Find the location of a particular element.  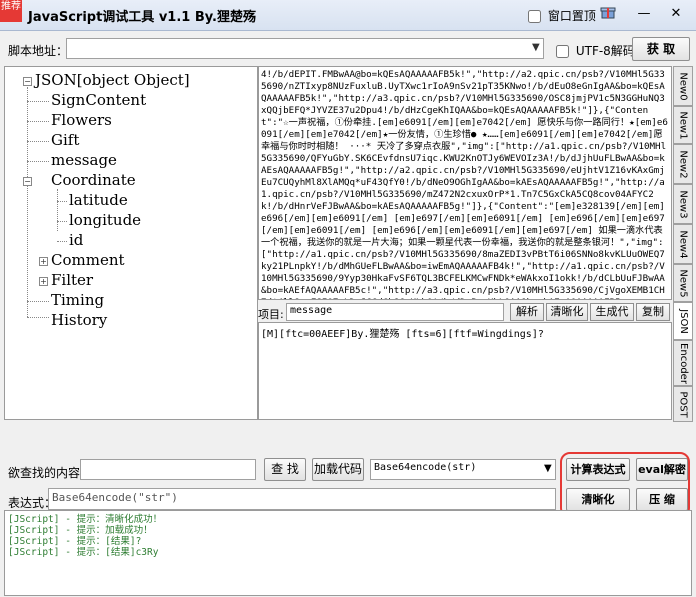

item-label: 项目: is located at coordinates (271, 314).